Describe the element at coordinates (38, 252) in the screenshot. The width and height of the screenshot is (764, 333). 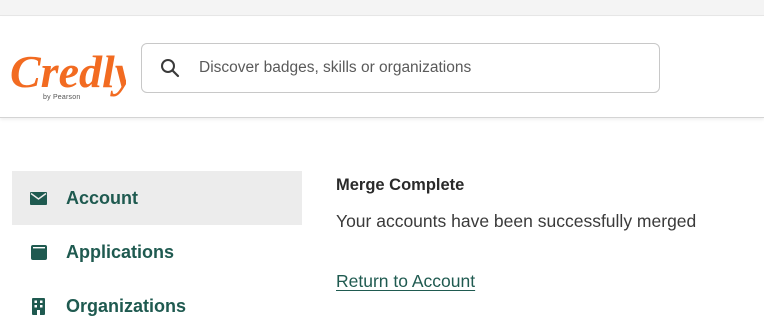
I see `app-window-icon` at that location.